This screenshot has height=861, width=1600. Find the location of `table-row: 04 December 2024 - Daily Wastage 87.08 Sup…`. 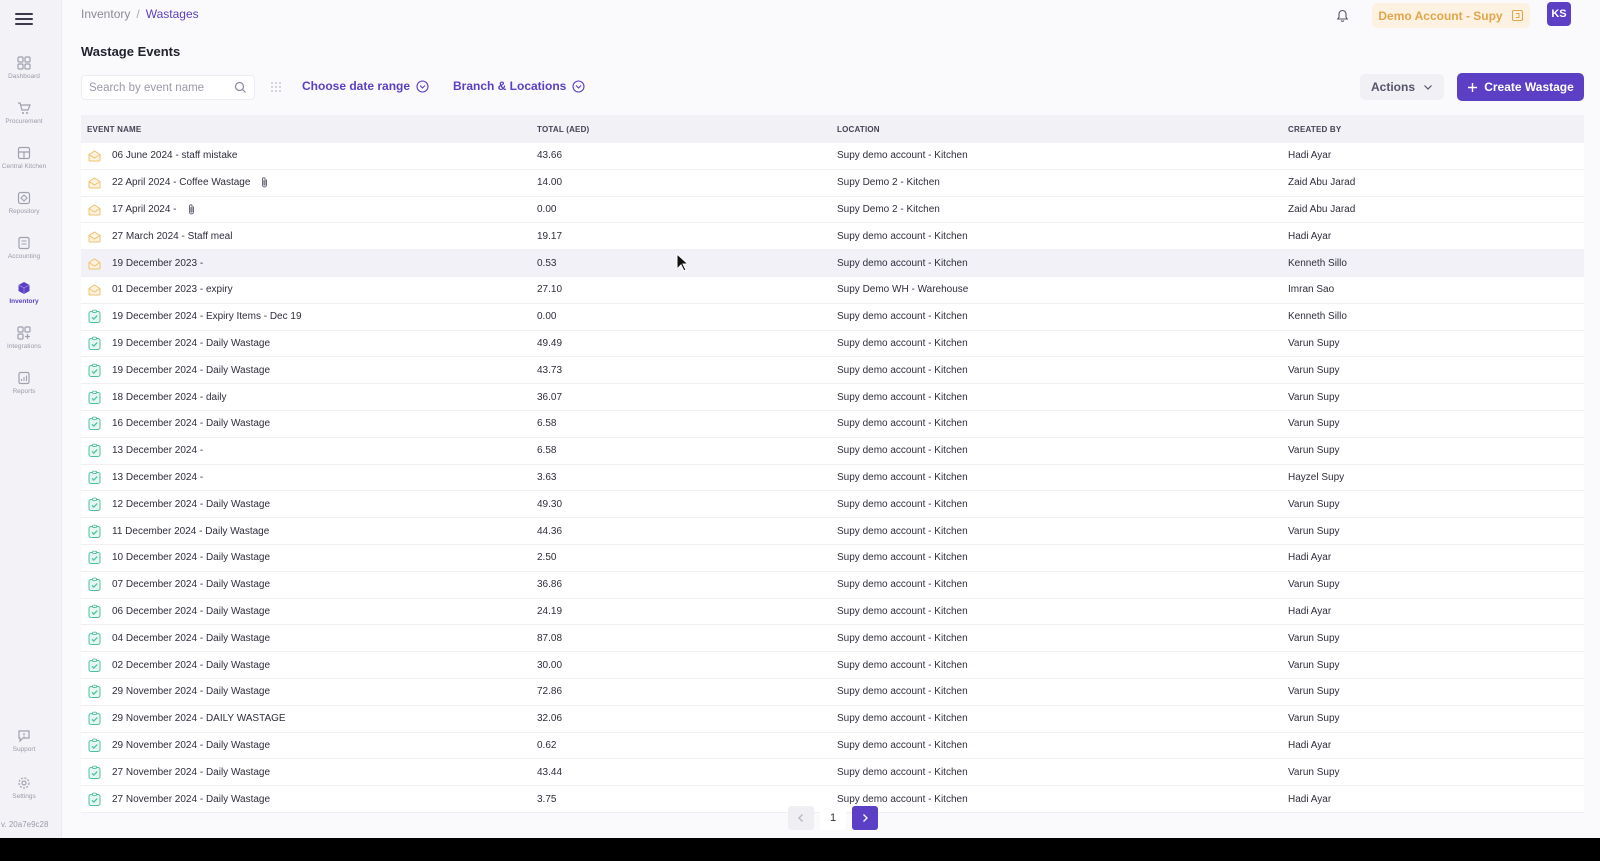

table-row: 04 December 2024 - Daily Wastage 87.08 Sup… is located at coordinates (832, 639).